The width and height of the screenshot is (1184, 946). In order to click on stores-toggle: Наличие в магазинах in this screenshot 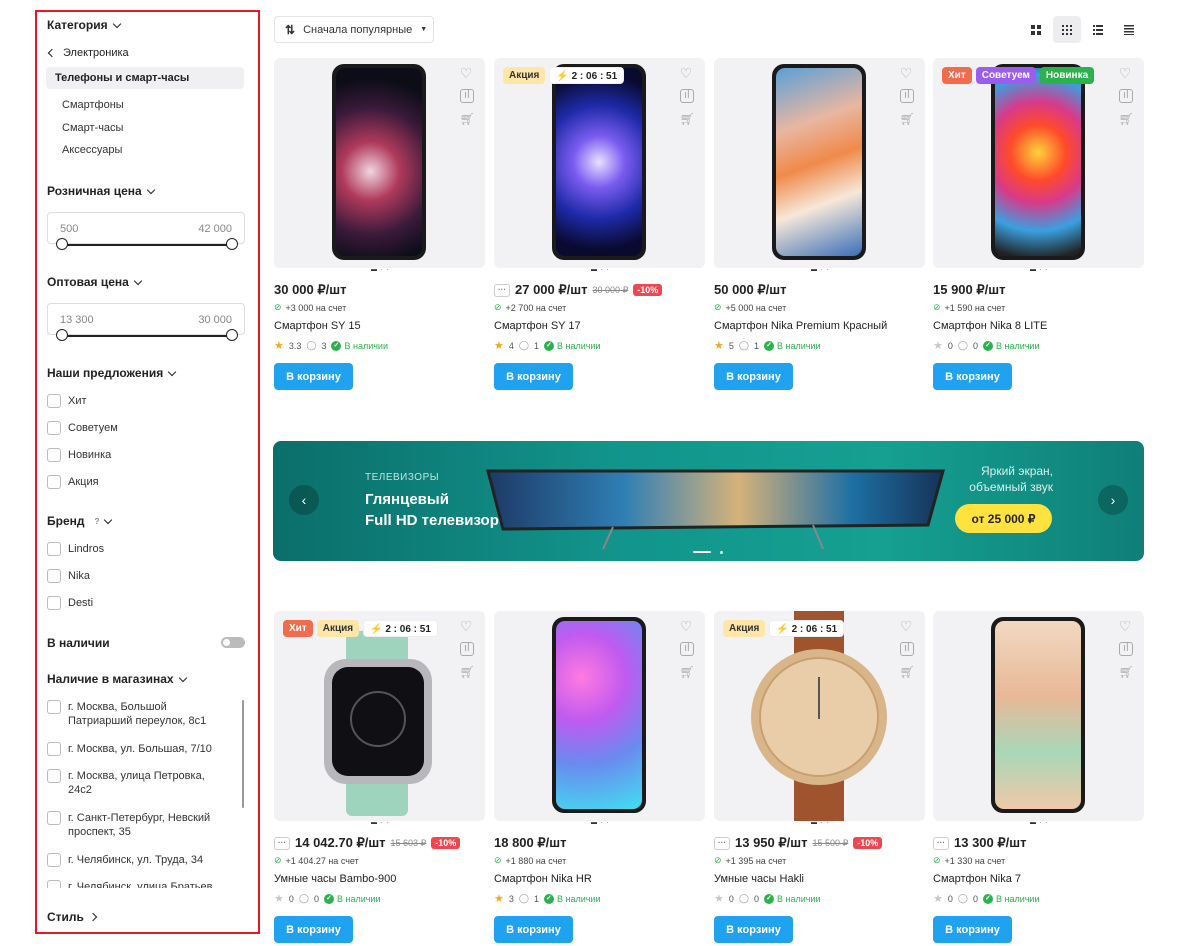, I will do `click(117, 679)`.